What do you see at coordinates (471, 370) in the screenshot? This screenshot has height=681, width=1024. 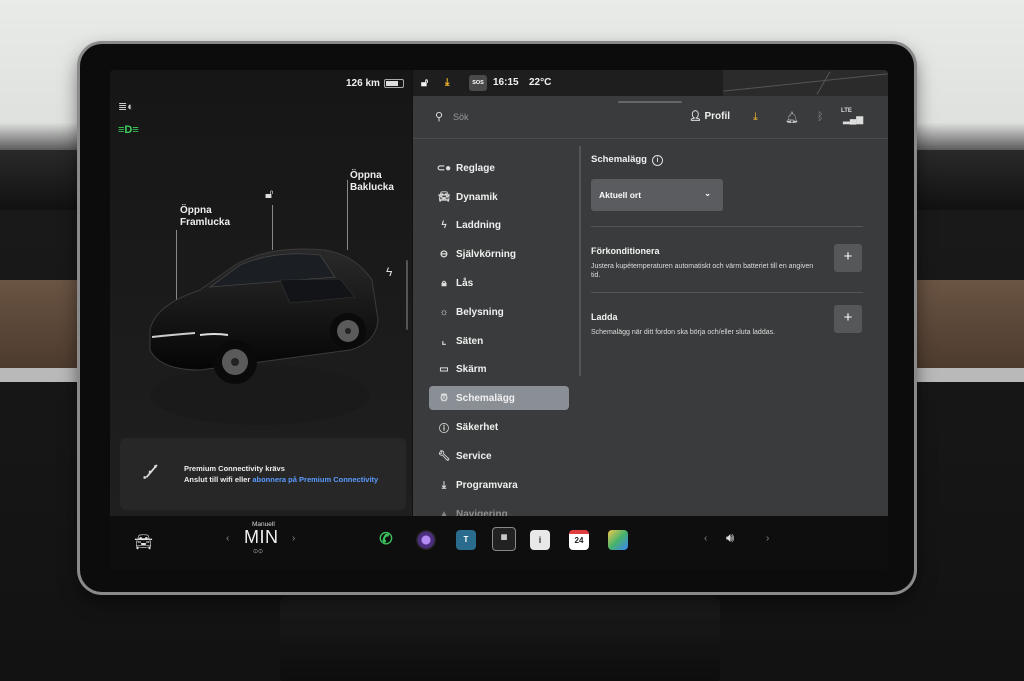 I see `menu-label: Skärm` at bounding box center [471, 370].